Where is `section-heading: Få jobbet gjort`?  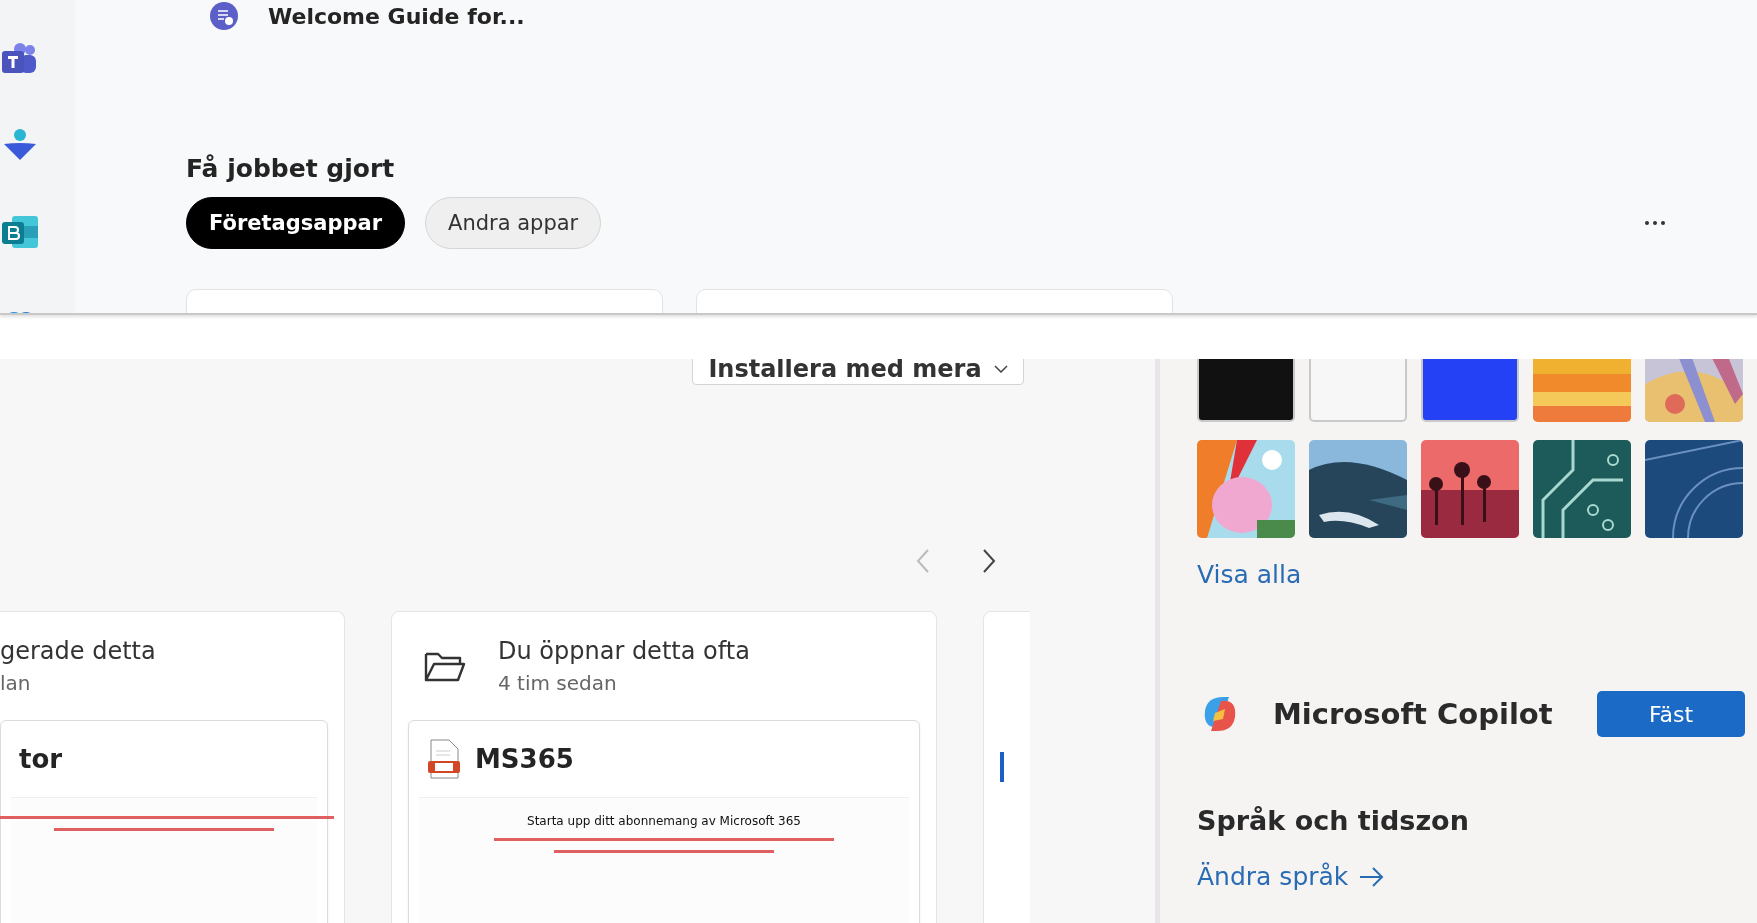
section-heading: Få jobbet gjort is located at coordinates (291, 168).